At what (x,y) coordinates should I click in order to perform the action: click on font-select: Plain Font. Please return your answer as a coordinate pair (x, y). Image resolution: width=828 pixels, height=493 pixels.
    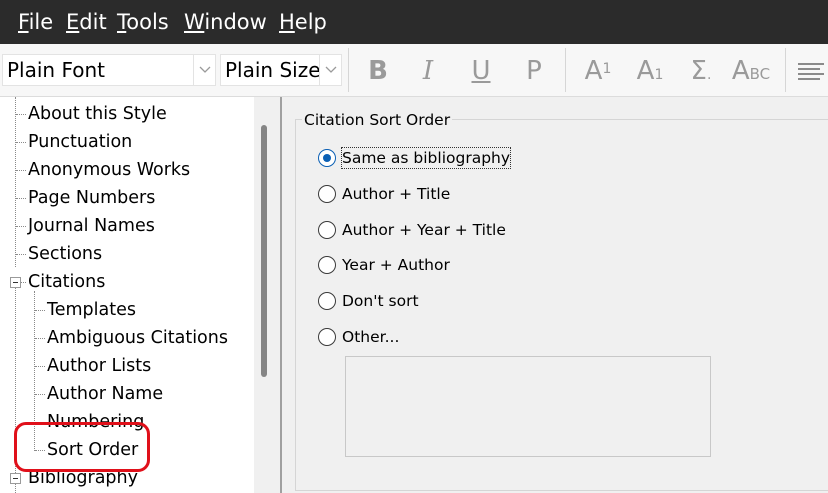
    Looking at the image, I should click on (109, 70).